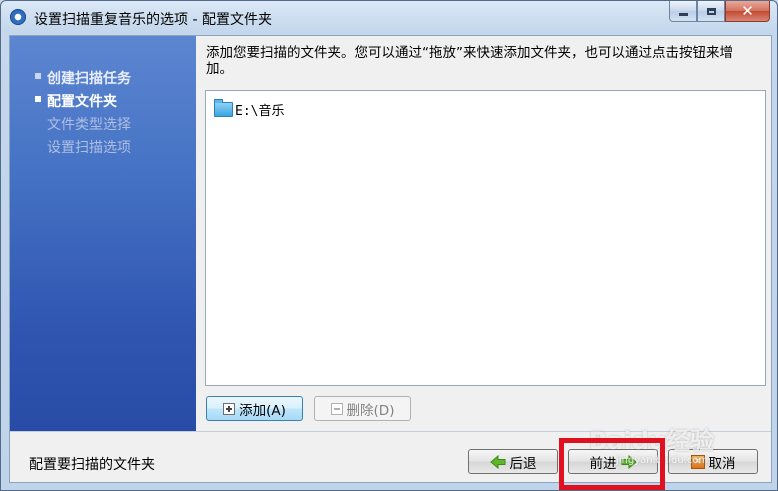 This screenshot has width=778, height=491. I want to click on delete-folder-button: 删除(D), so click(362, 408).